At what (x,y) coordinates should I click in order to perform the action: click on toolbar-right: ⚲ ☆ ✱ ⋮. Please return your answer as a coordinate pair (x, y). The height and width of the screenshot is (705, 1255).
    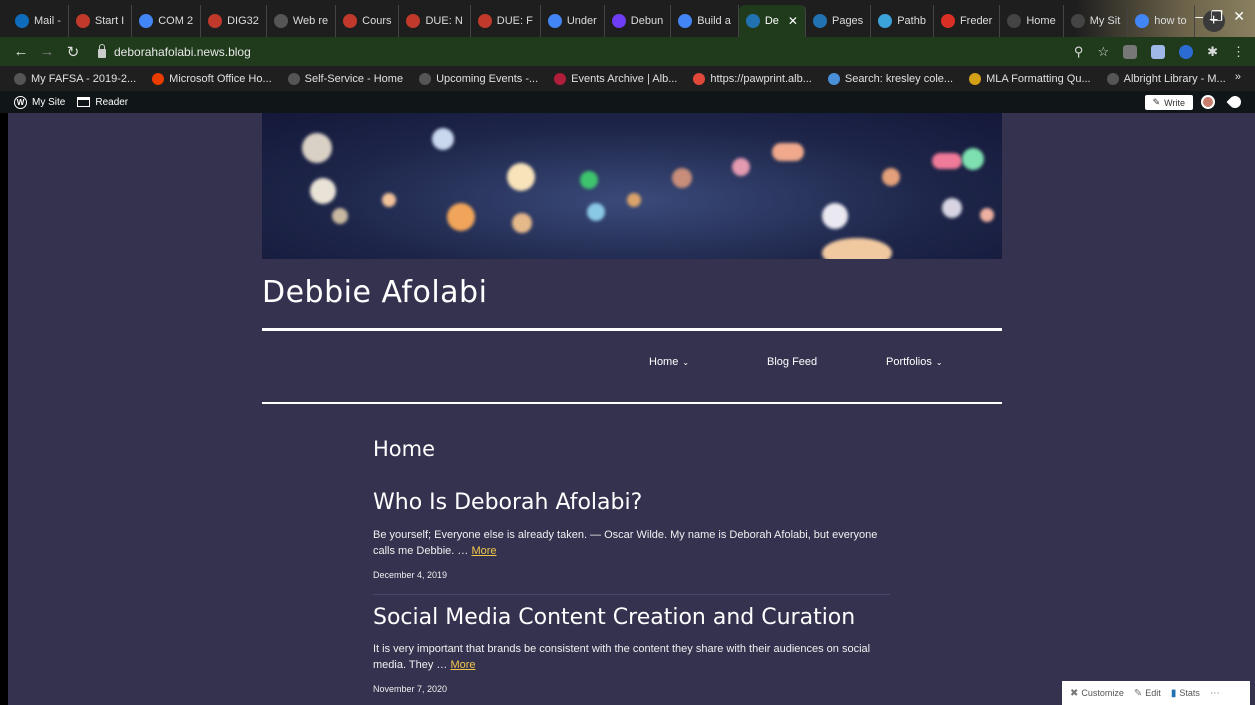
    Looking at the image, I should click on (1159, 51).